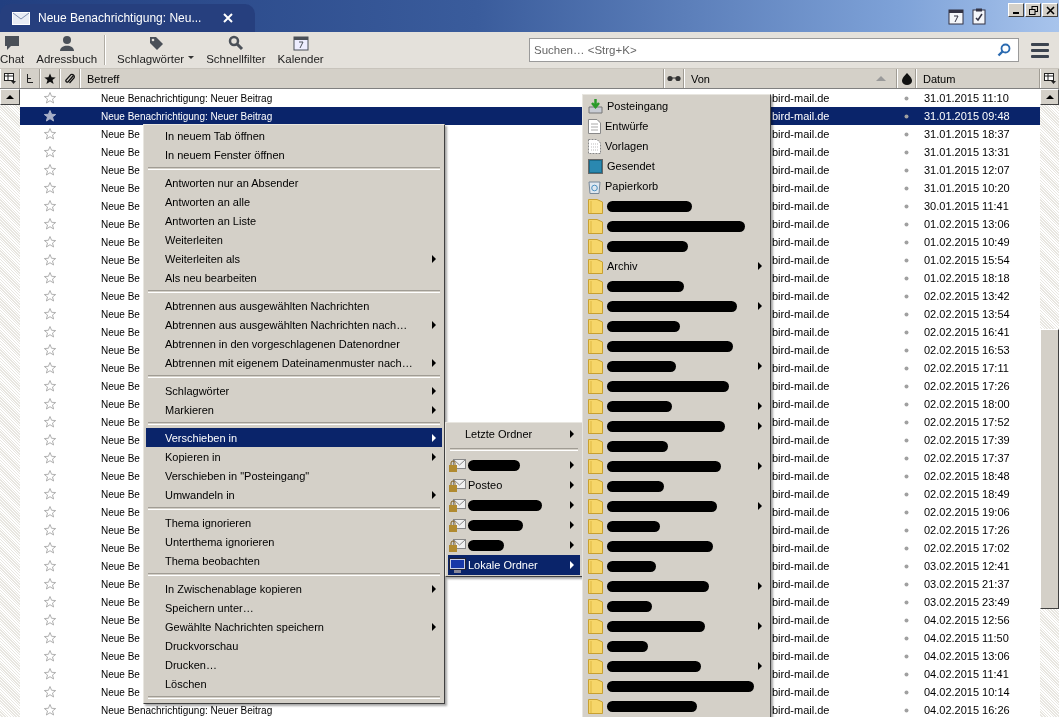 This screenshot has height=717, width=1059. I want to click on message-date: 04.02.2015 11:41, so click(966, 674).